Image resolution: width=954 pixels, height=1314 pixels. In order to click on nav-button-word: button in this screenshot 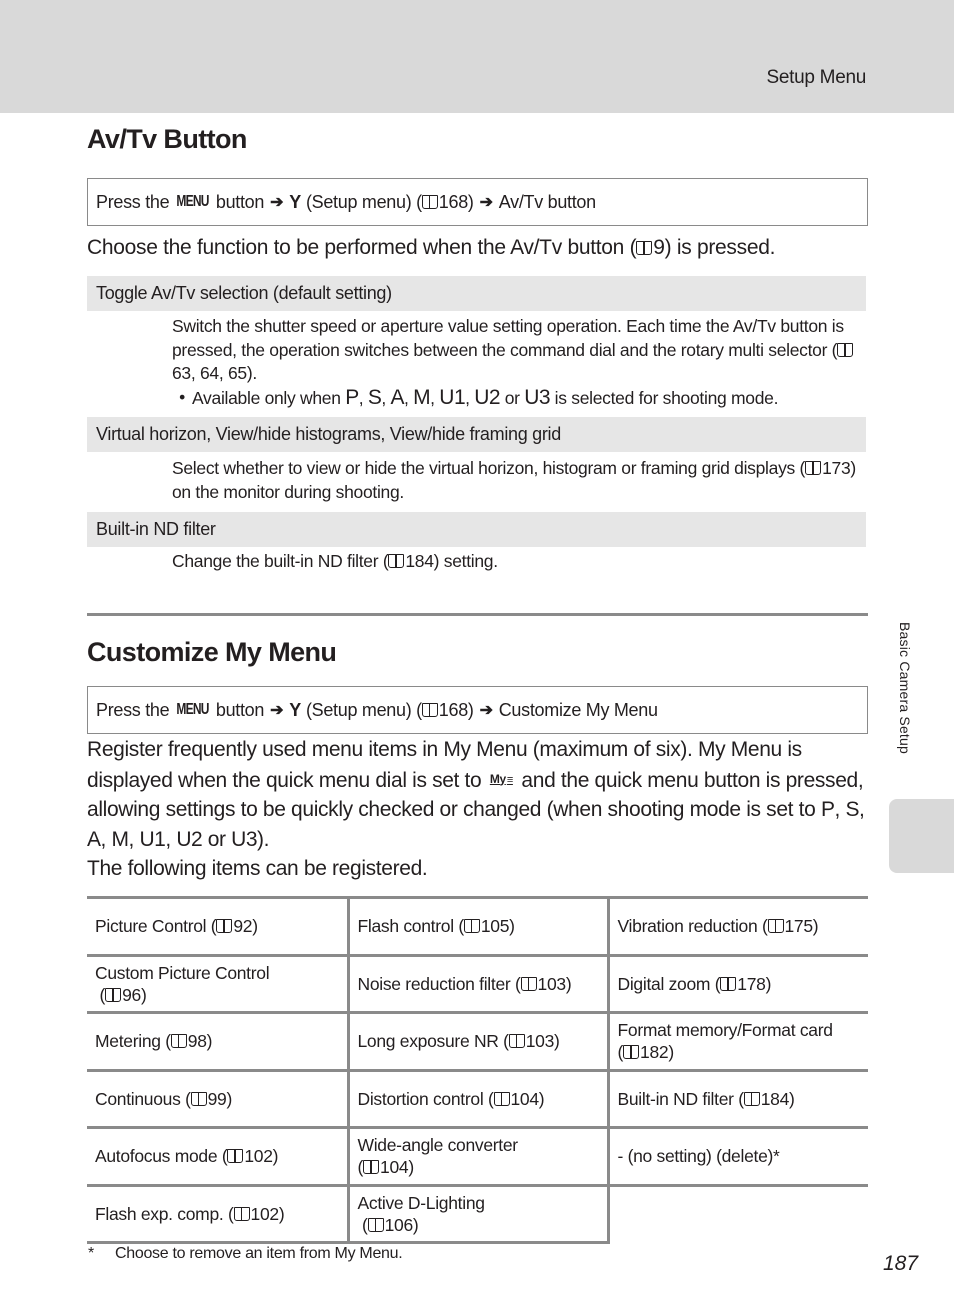, I will do `click(240, 709)`.